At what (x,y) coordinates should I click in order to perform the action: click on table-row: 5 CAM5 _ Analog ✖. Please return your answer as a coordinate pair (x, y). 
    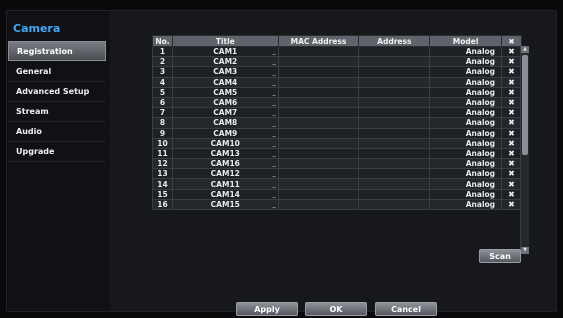
    Looking at the image, I should click on (337, 92).